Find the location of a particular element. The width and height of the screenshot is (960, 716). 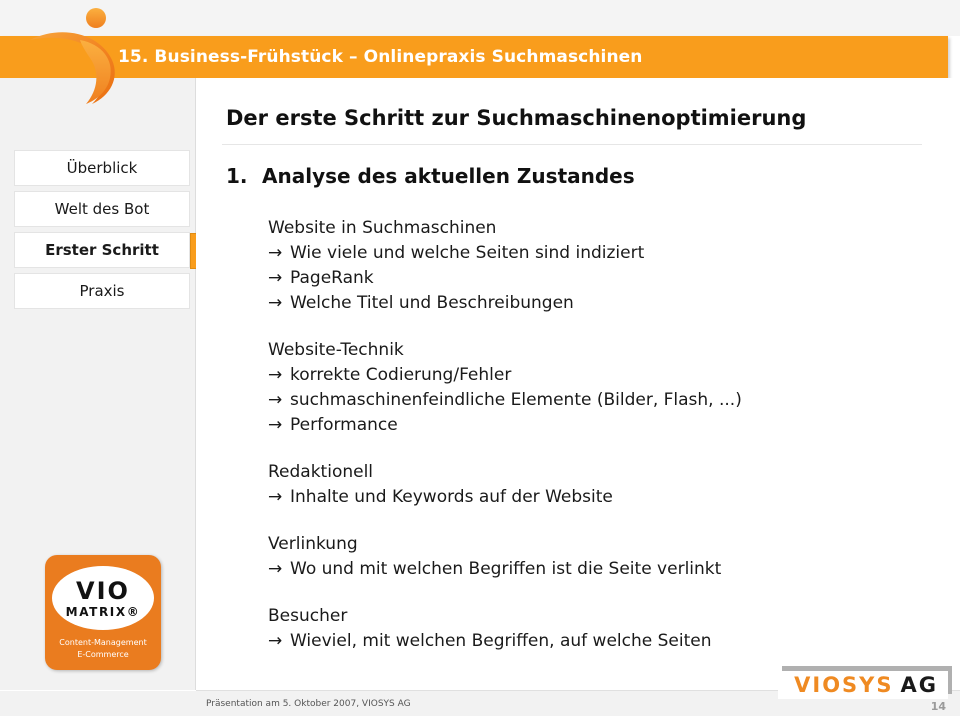

sidebar-item-label: Überblick is located at coordinates (102, 168).